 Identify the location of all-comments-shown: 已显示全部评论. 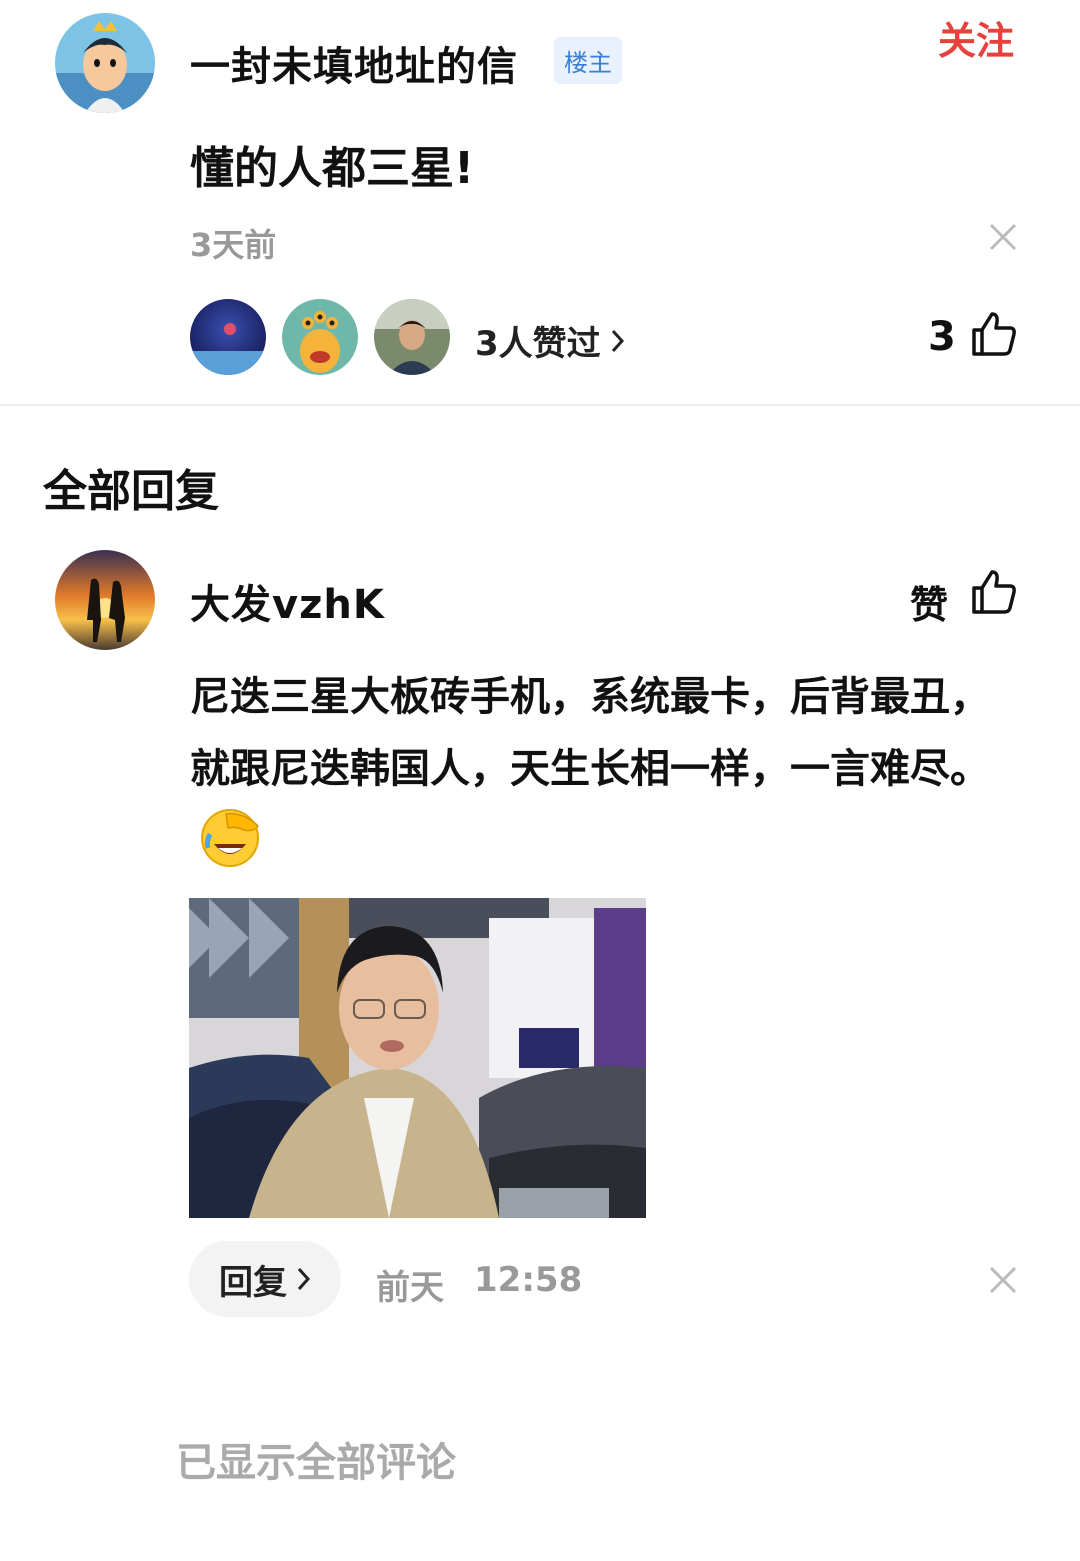
(316, 1463).